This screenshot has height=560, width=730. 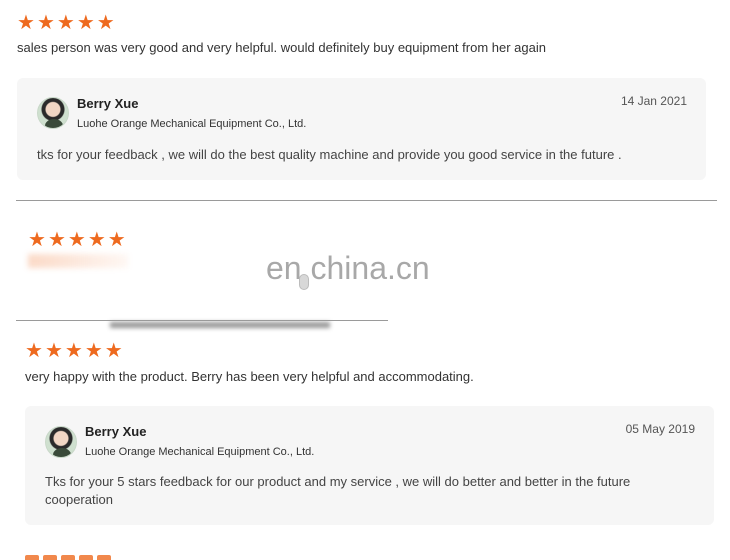 I want to click on reply-date: 05 May 2019, so click(x=660, y=429).